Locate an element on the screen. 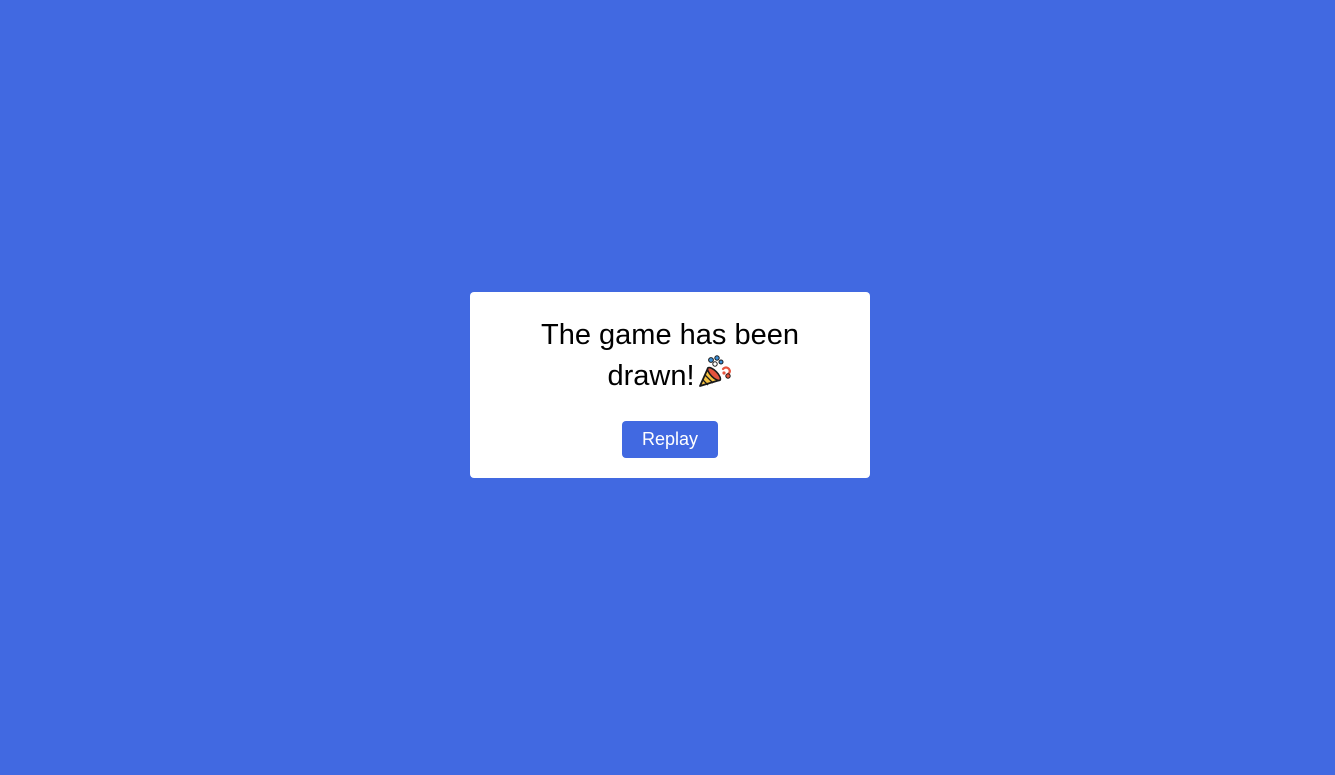  party-popper-icon is located at coordinates (715, 372).